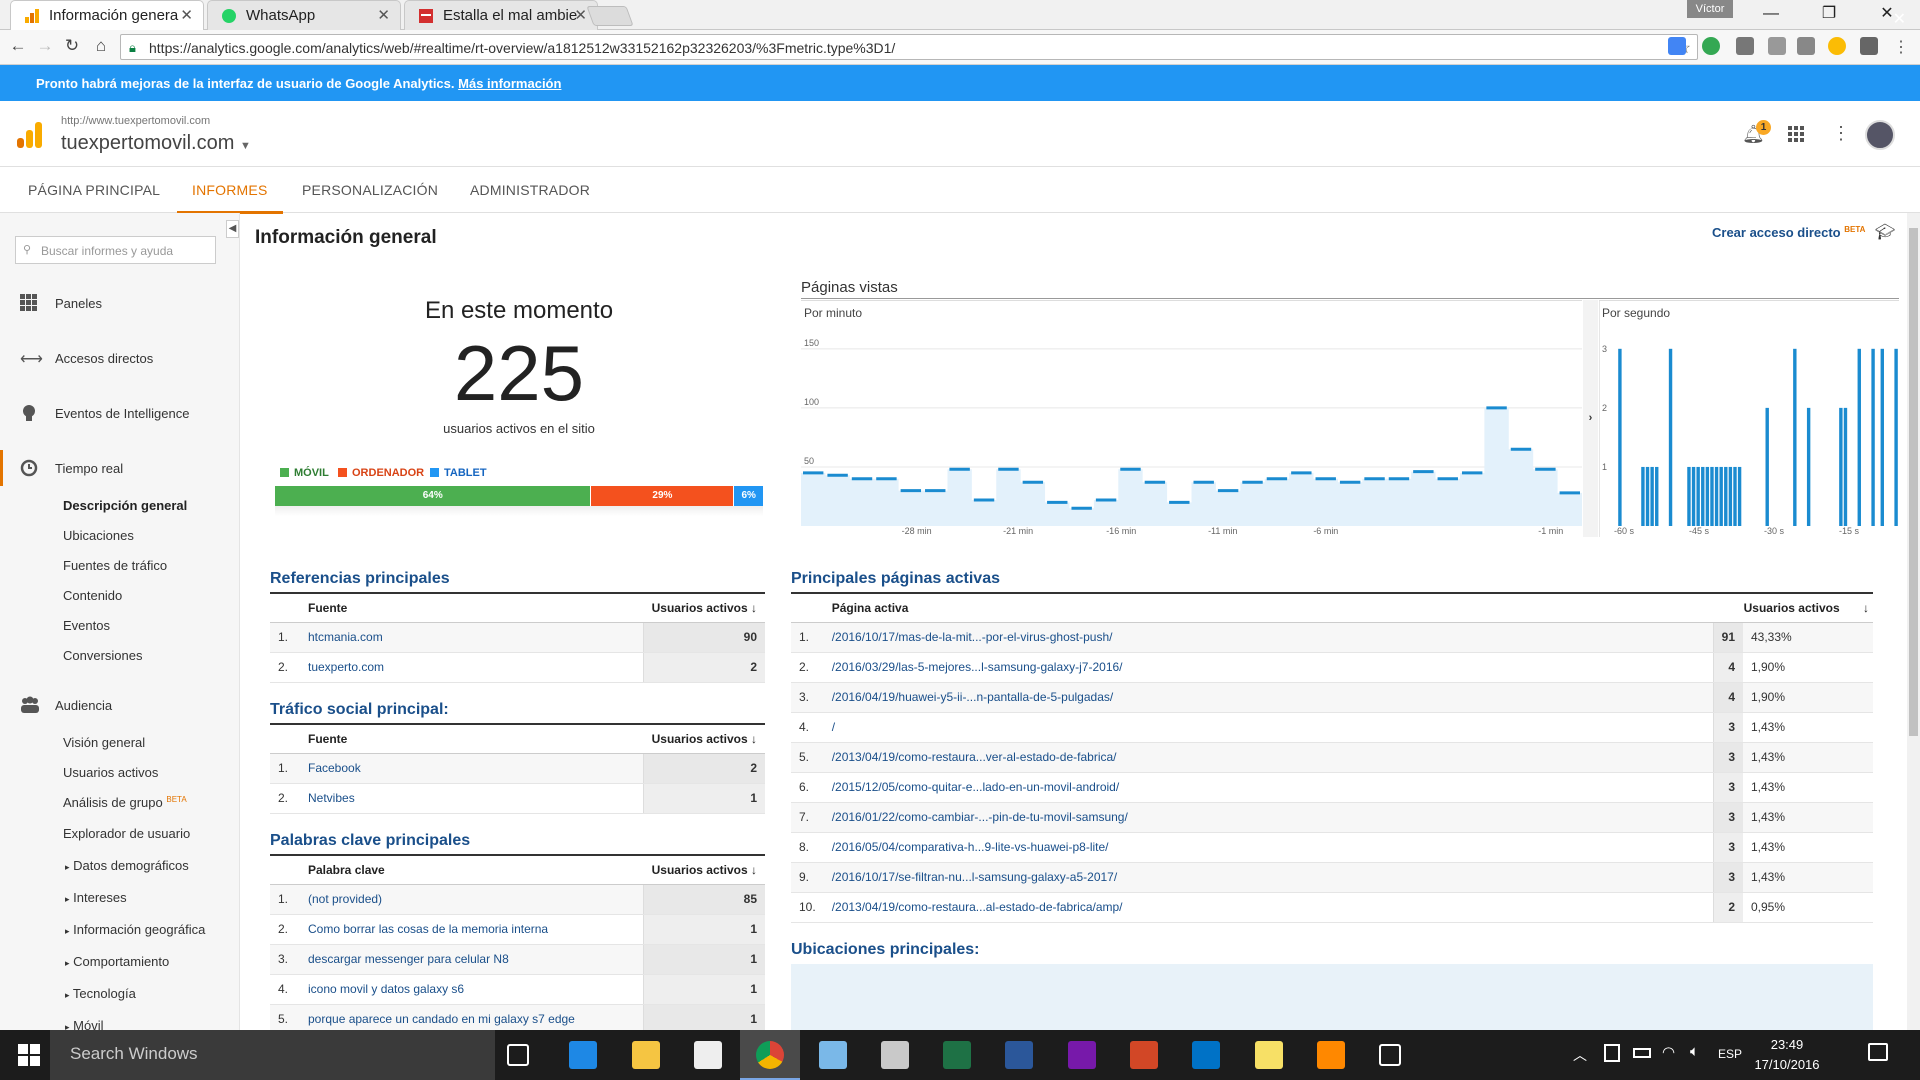 This screenshot has height=1080, width=1920. Describe the element at coordinates (1390, 1055) in the screenshot. I see `settings-icon` at that location.